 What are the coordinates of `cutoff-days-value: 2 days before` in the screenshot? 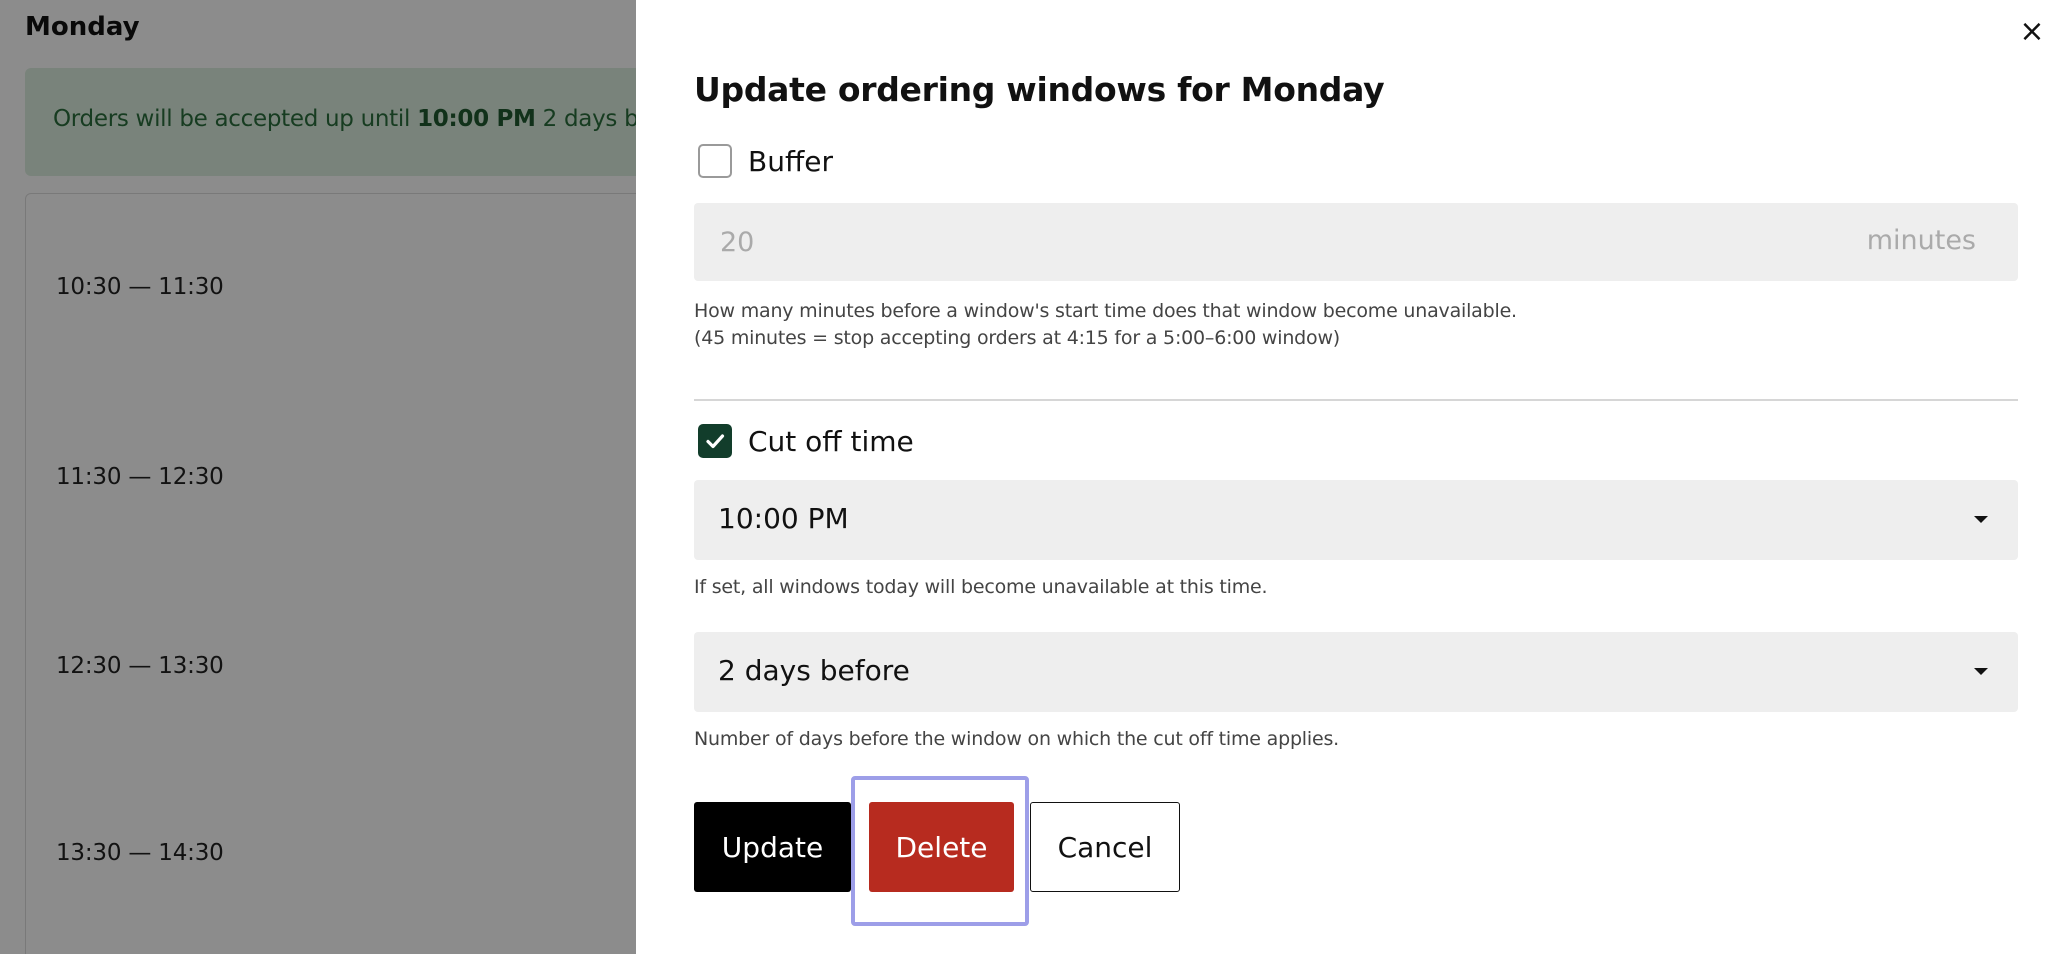 It's located at (814, 670).